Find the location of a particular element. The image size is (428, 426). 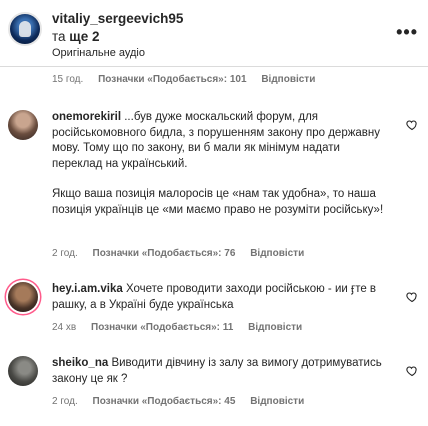

comment-username: onemorekiril is located at coordinates (86, 117).